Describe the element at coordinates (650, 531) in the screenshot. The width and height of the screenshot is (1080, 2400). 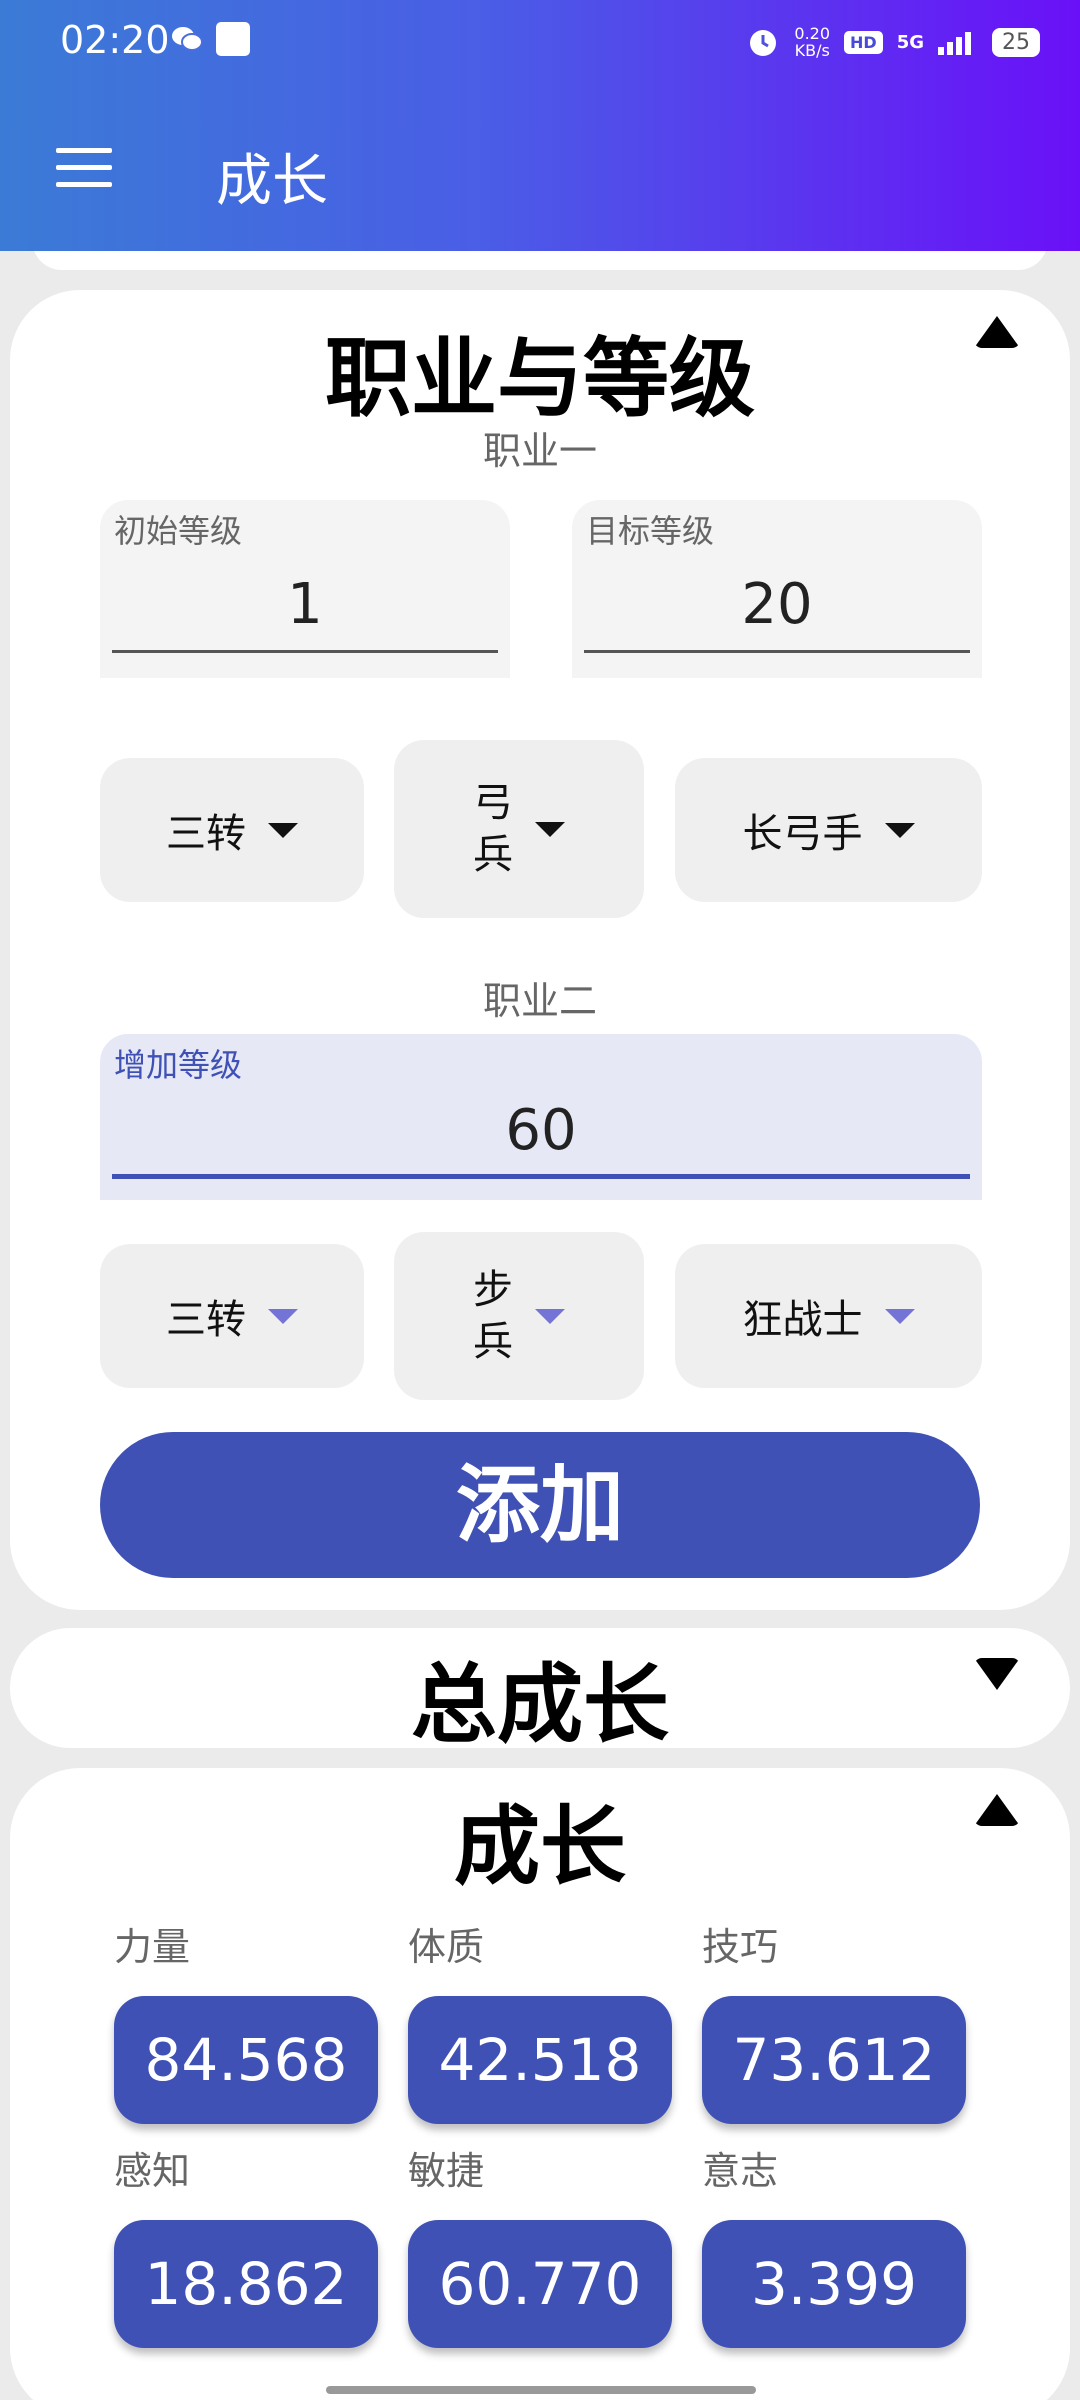
I see `target-level-label: 目标等级` at that location.